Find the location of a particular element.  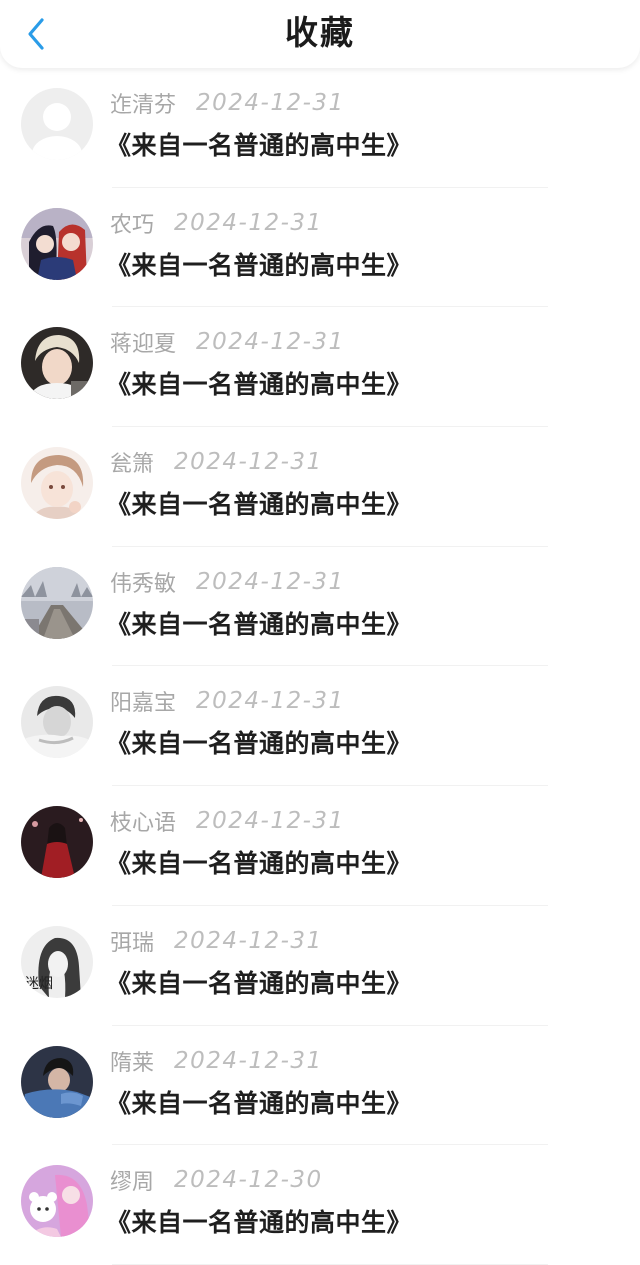

page-title: 收藏 is located at coordinates (320, 32).